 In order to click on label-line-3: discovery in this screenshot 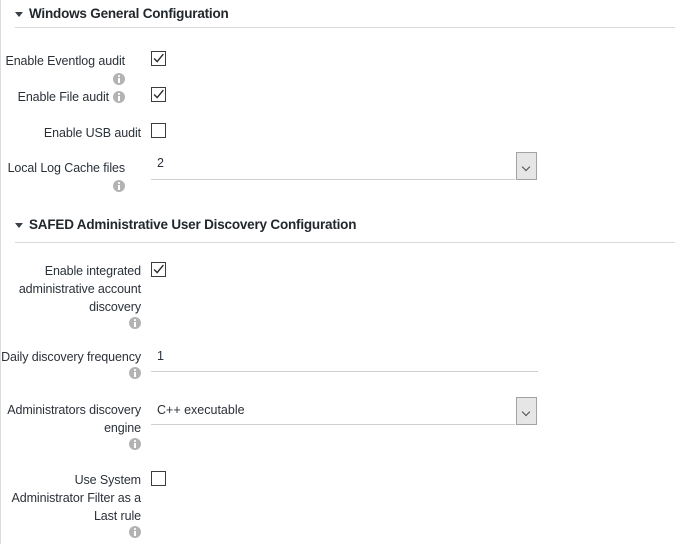, I will do `click(115, 307)`.